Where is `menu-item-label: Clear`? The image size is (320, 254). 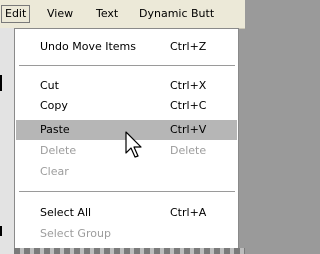
menu-item-label: Clear is located at coordinates (54, 171).